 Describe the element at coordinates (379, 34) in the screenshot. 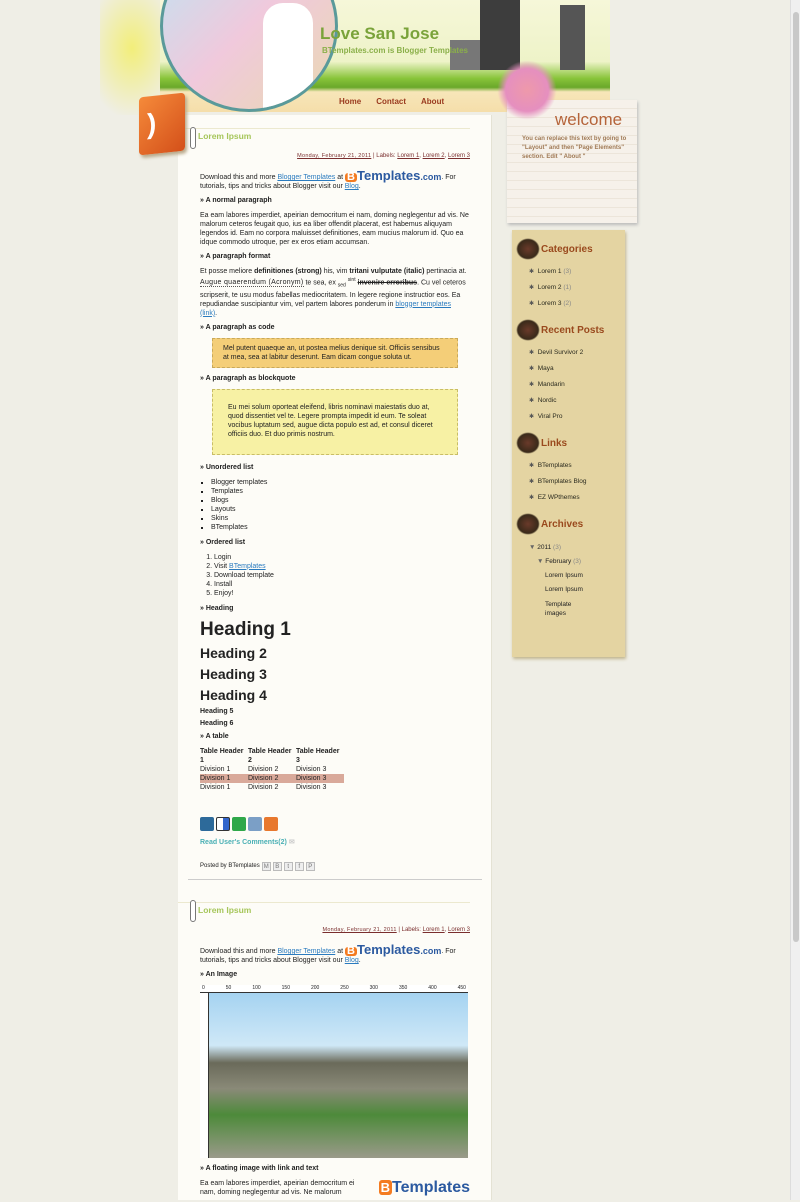

I see `blog-title: Love San Jose` at that location.